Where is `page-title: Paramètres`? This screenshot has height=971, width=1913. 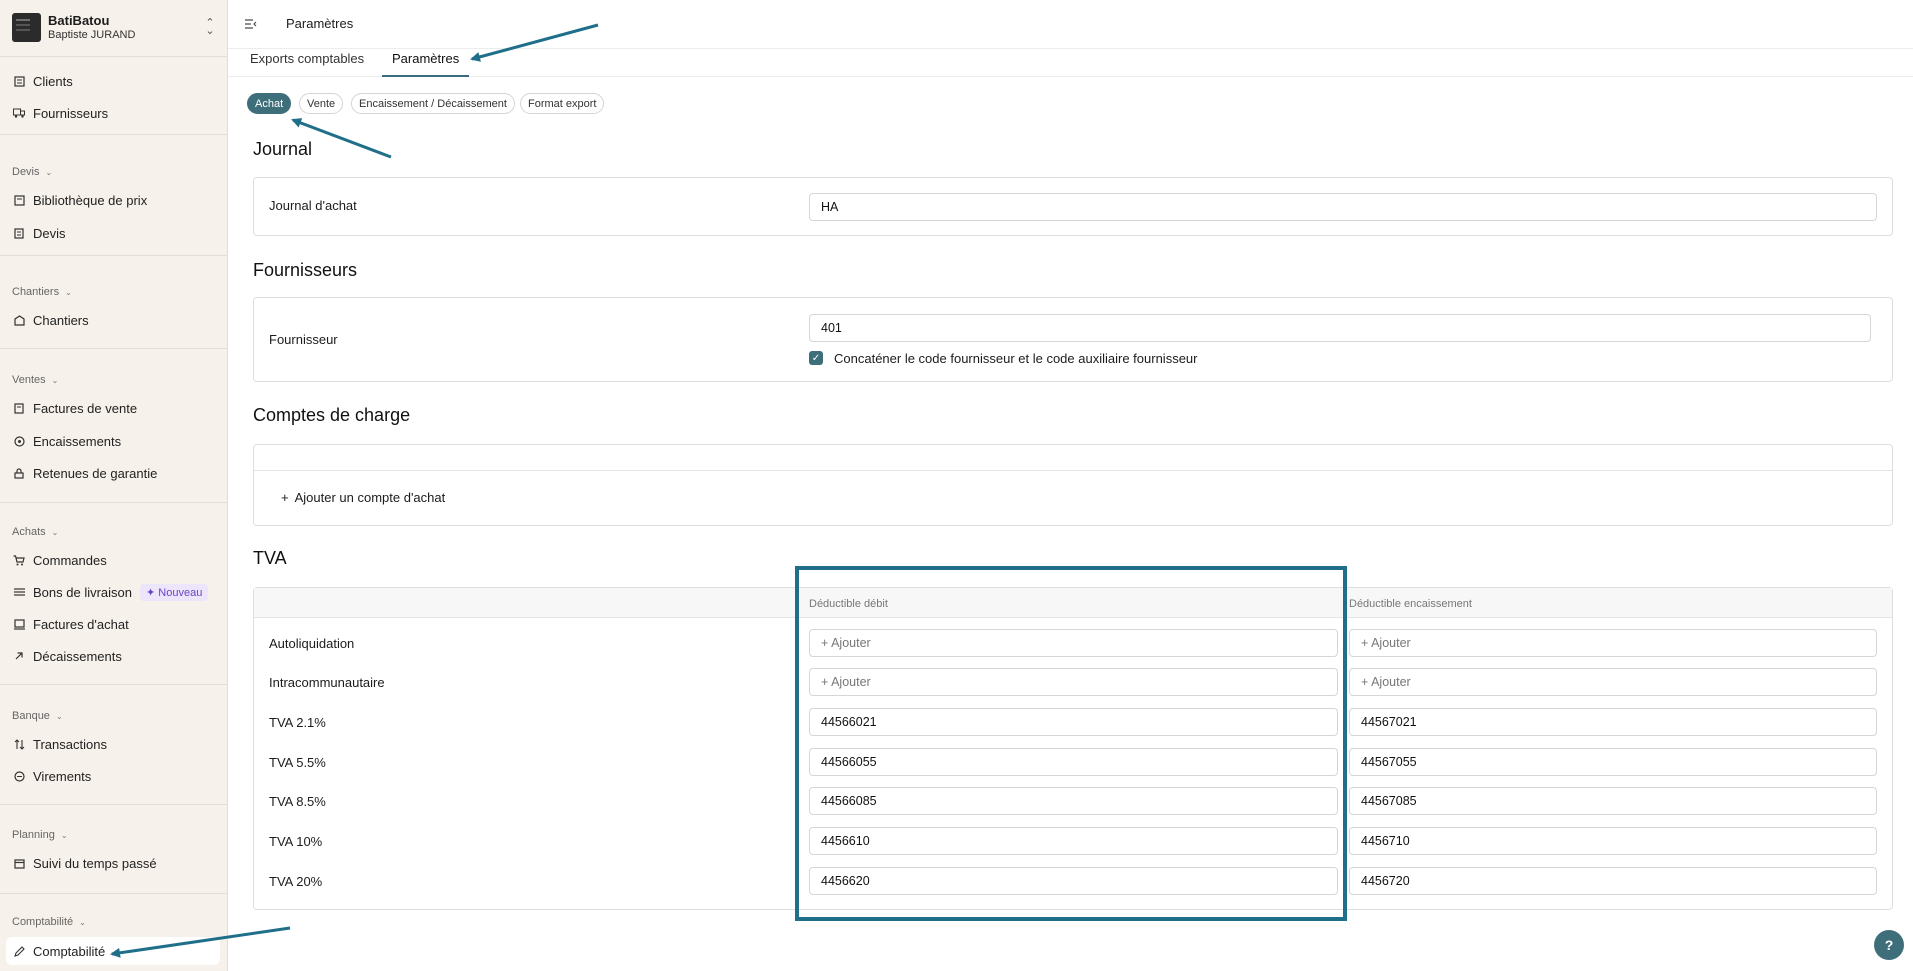
page-title: Paramètres is located at coordinates (320, 23).